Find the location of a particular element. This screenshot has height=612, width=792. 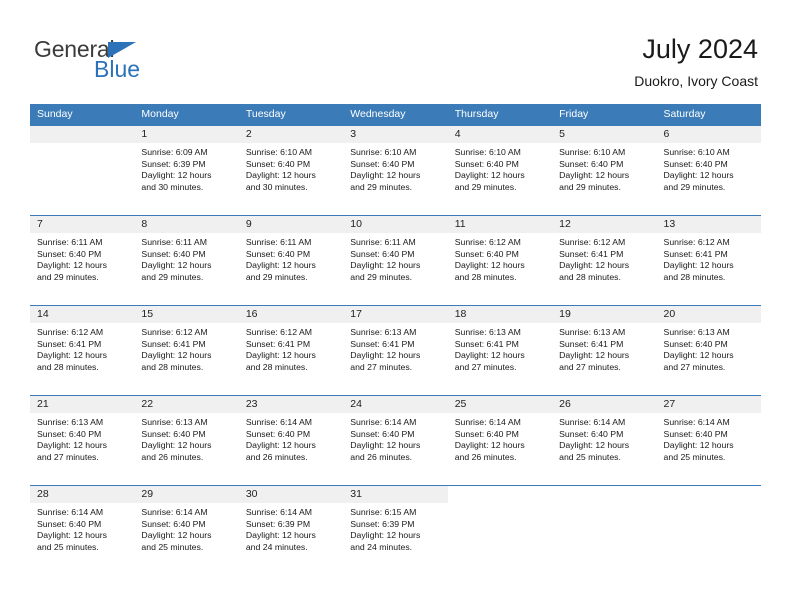

day-number: 20 is located at coordinates (708, 314).